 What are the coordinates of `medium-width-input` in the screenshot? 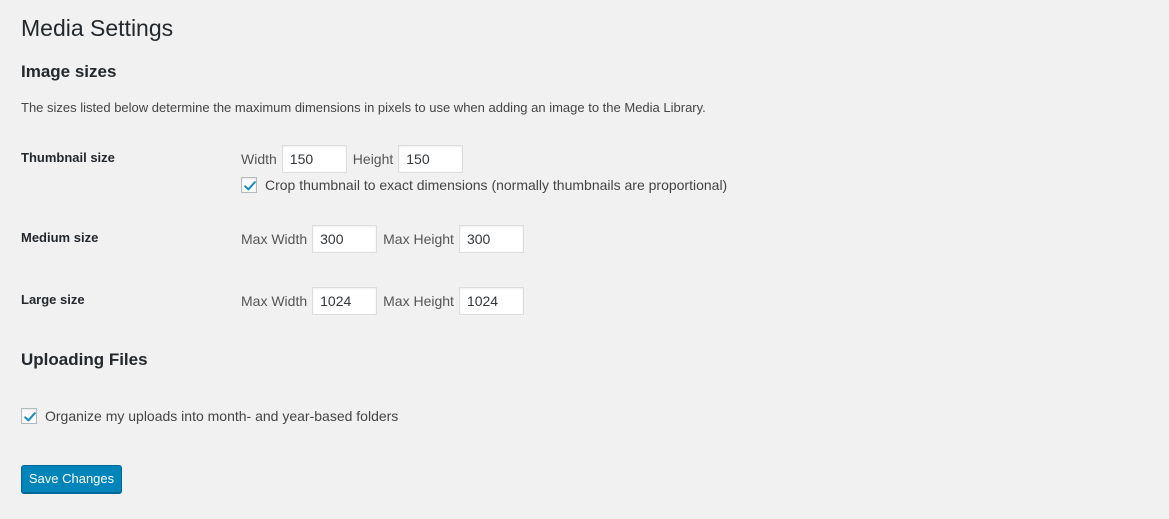 It's located at (345, 239).